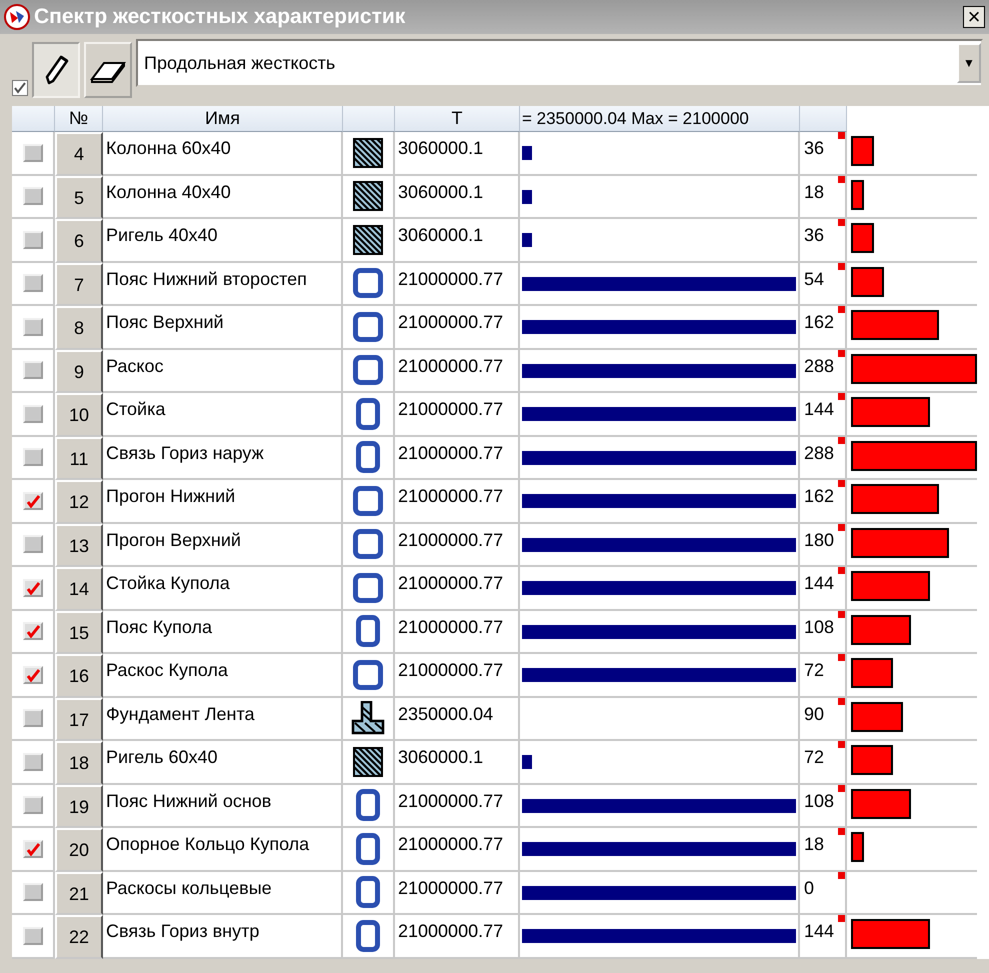 This screenshot has width=989, height=973. Describe the element at coordinates (368, 718) in the screenshot. I see `foundation-icon` at that location.